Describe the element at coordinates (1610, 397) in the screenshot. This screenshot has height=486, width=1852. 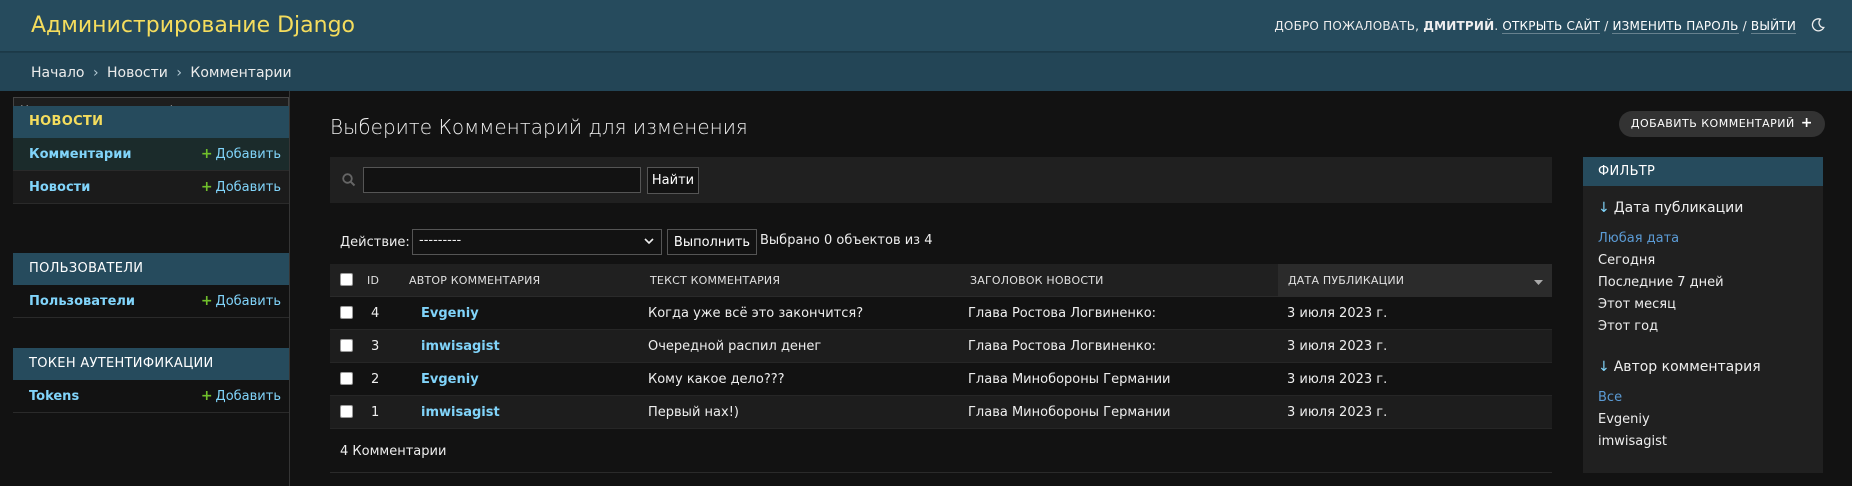
I see `filter-option-all: Все` at that location.